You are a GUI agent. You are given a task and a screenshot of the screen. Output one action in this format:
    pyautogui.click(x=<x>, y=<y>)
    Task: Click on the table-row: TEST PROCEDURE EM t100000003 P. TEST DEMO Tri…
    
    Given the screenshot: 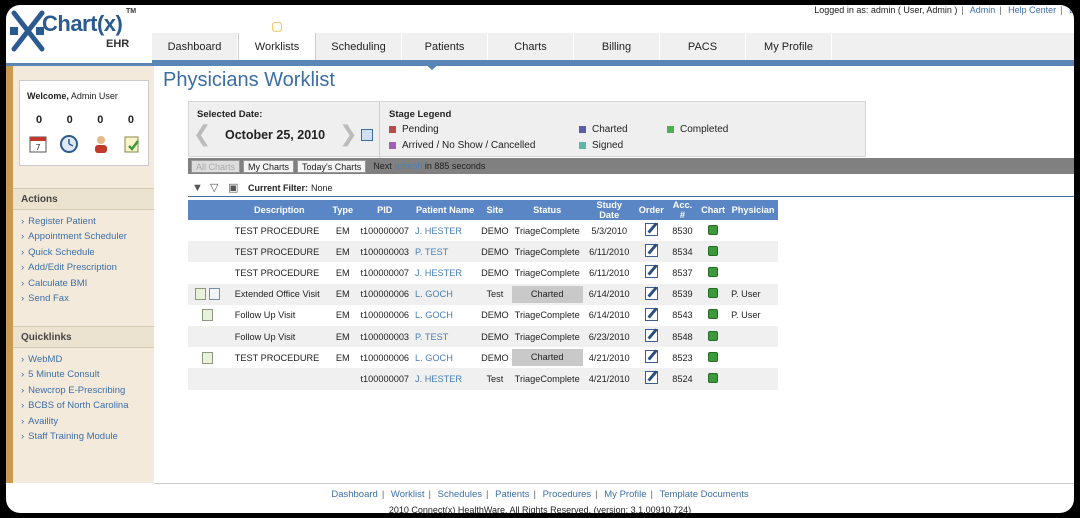 What is the action you would take?
    pyautogui.click(x=483, y=252)
    